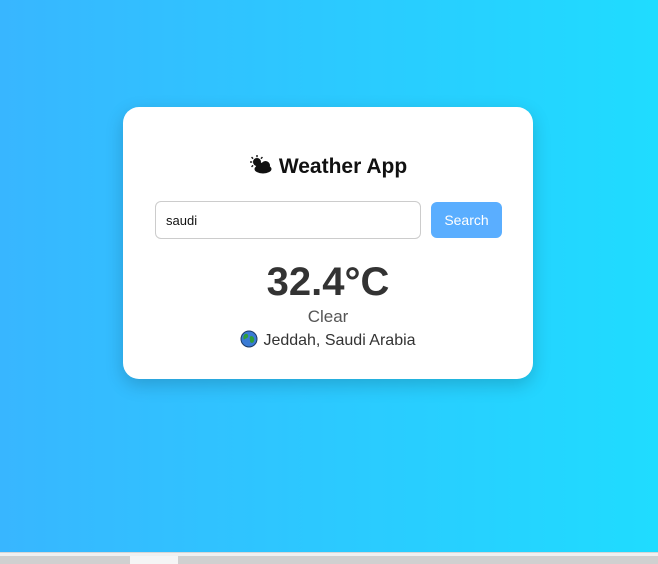  What do you see at coordinates (343, 166) in the screenshot?
I see `app-title: Weather App` at bounding box center [343, 166].